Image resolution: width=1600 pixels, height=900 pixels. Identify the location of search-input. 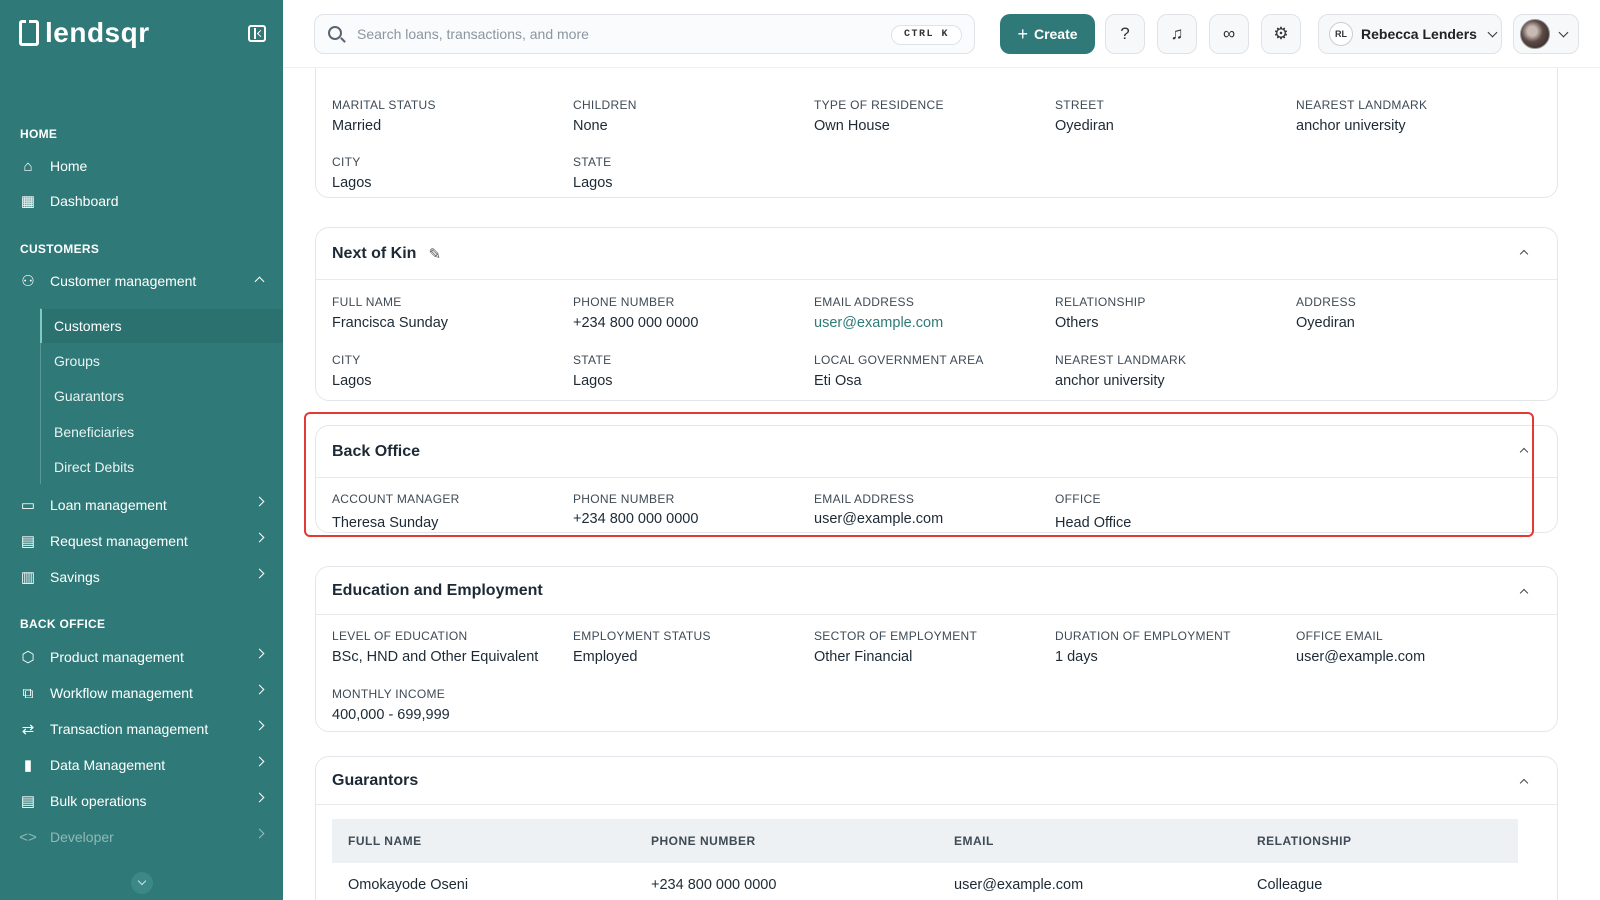
(607, 34).